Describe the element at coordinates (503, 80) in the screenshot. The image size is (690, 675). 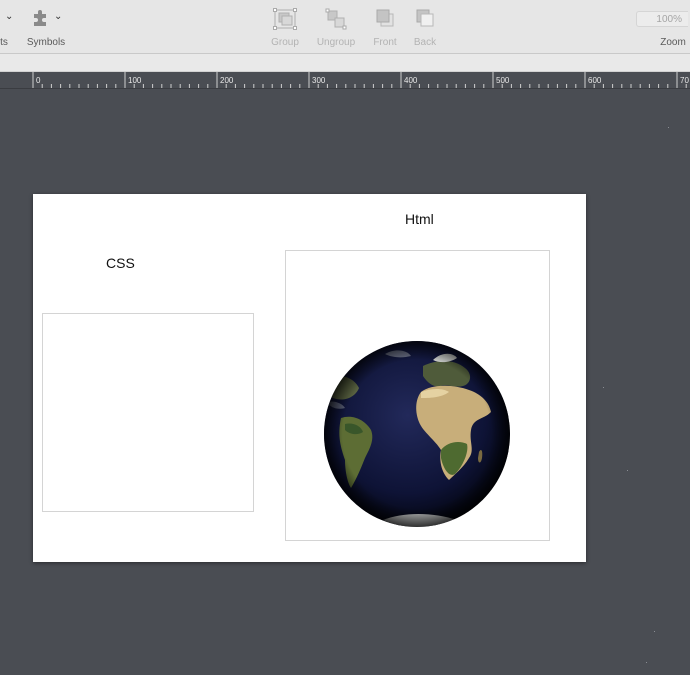
I see `ruler-label-500: 500` at that location.